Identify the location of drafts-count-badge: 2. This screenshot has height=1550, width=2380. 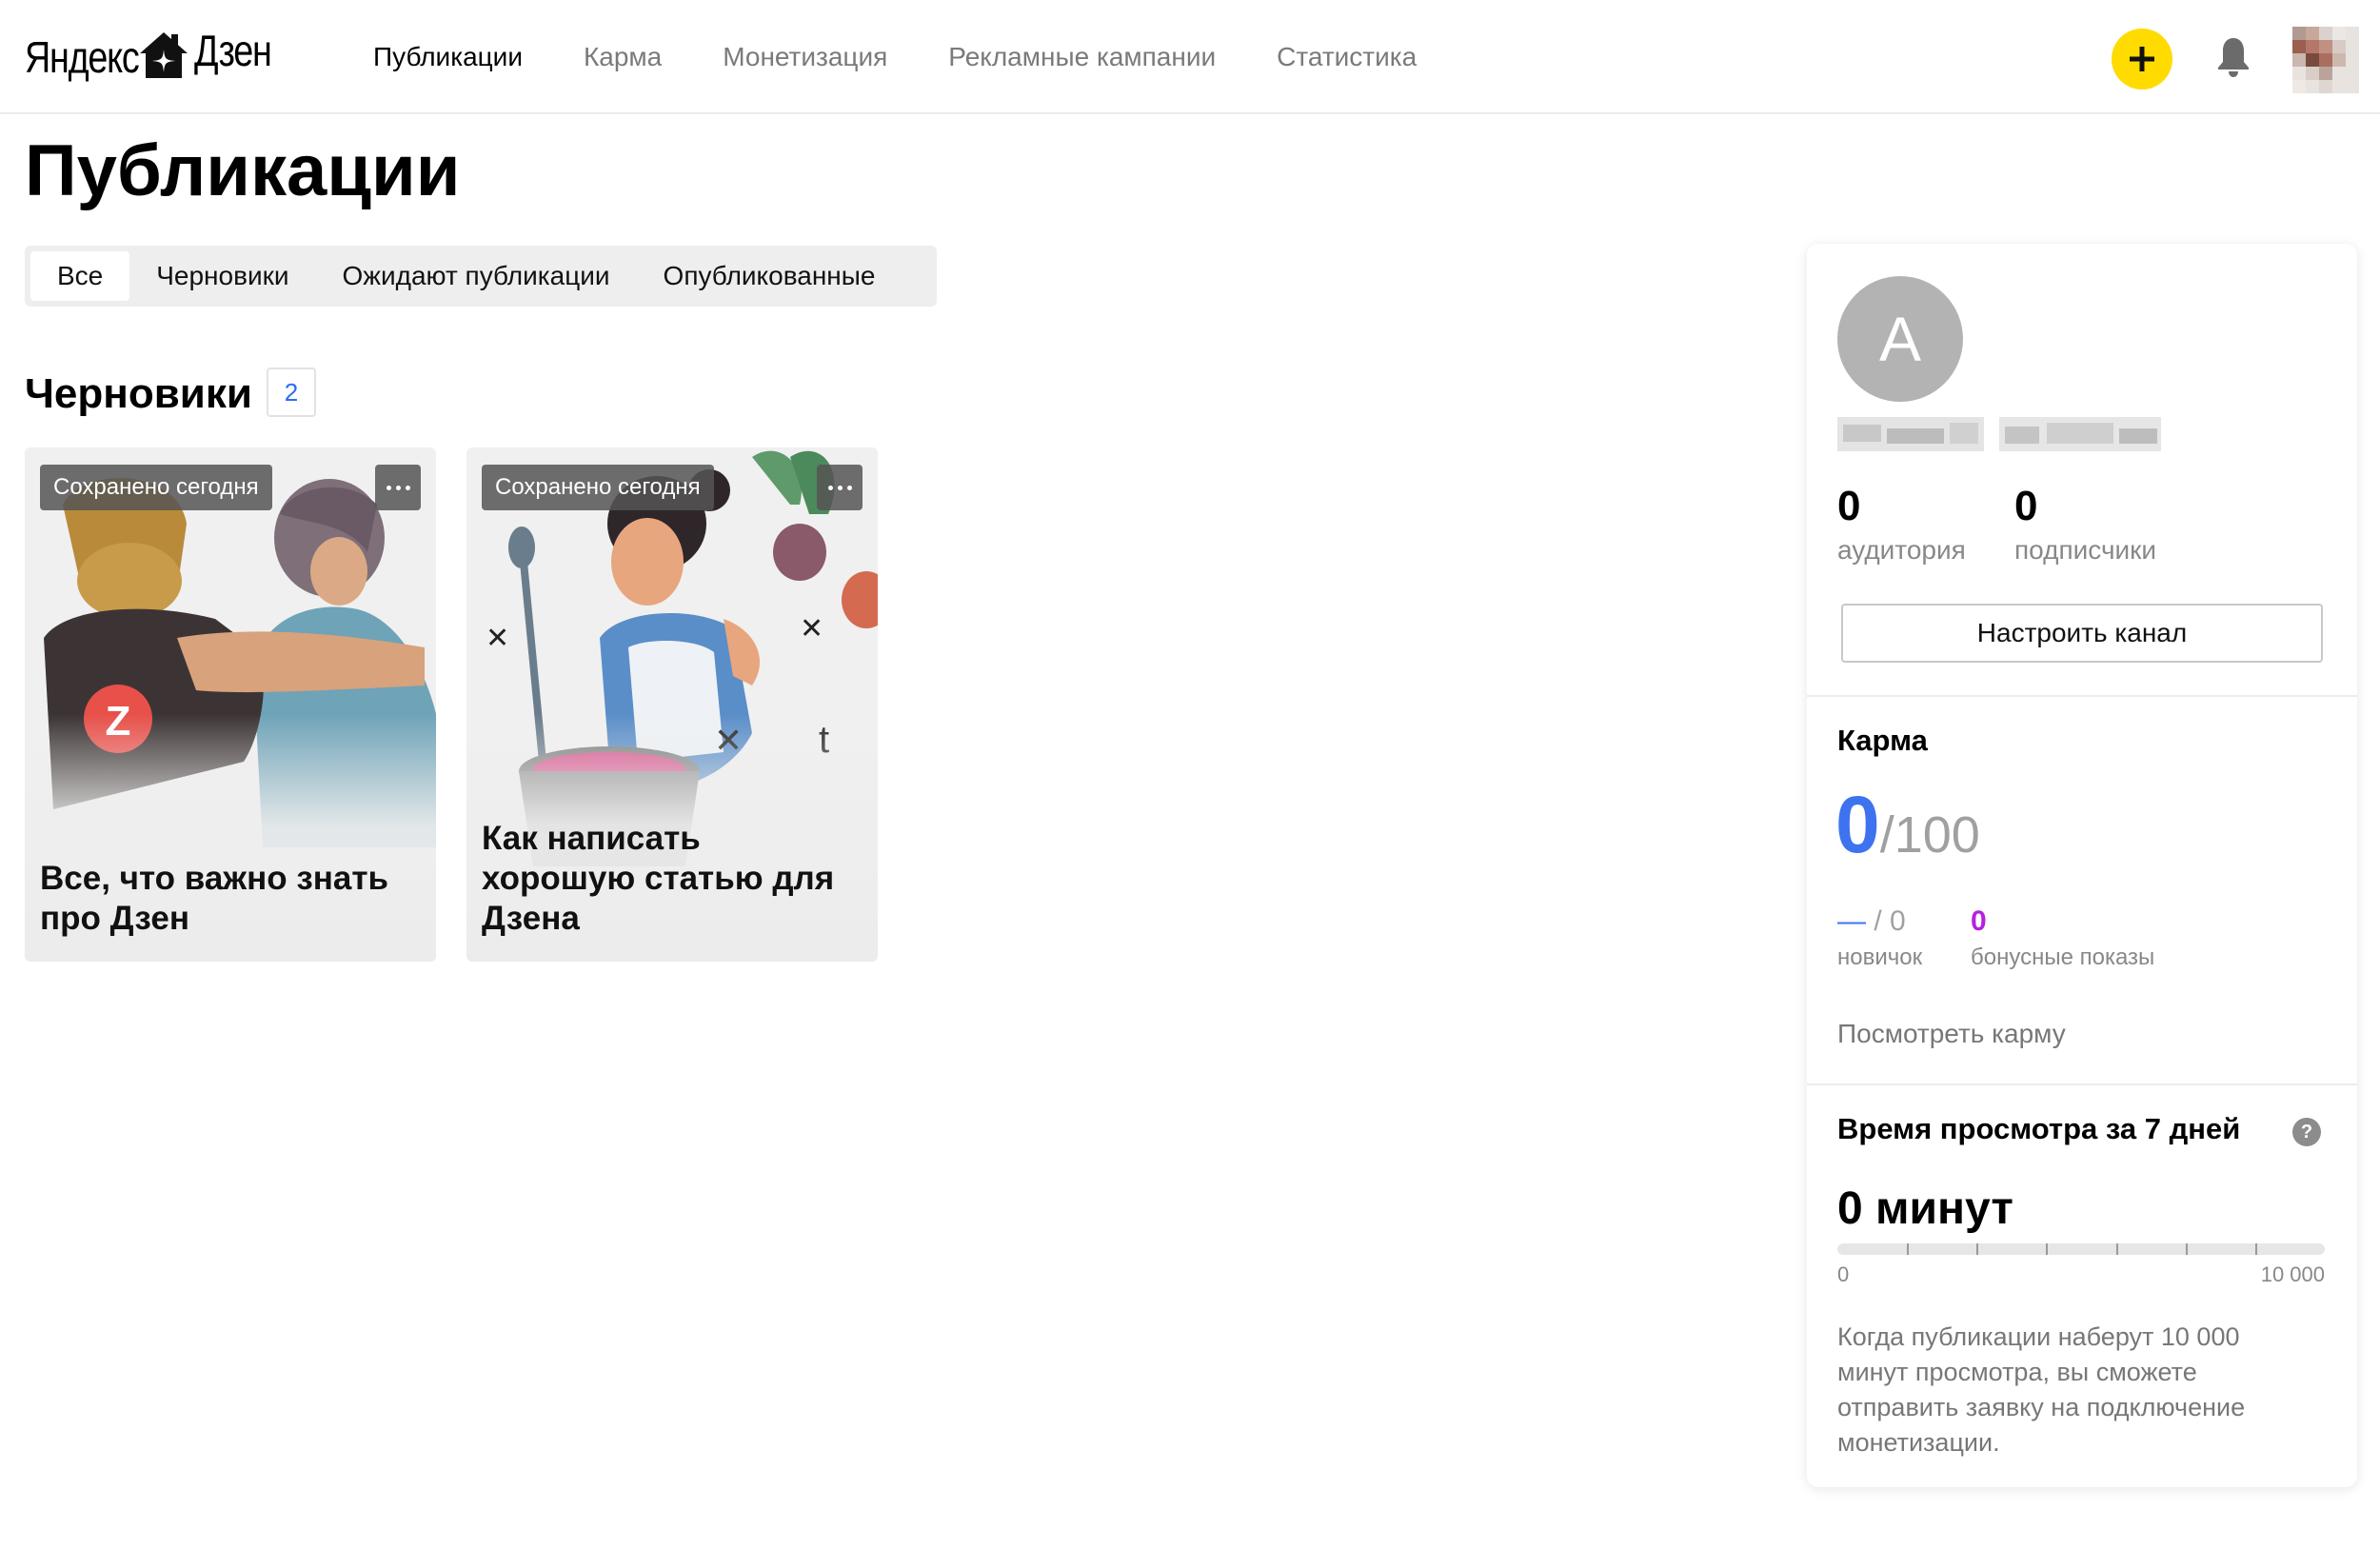
(291, 392).